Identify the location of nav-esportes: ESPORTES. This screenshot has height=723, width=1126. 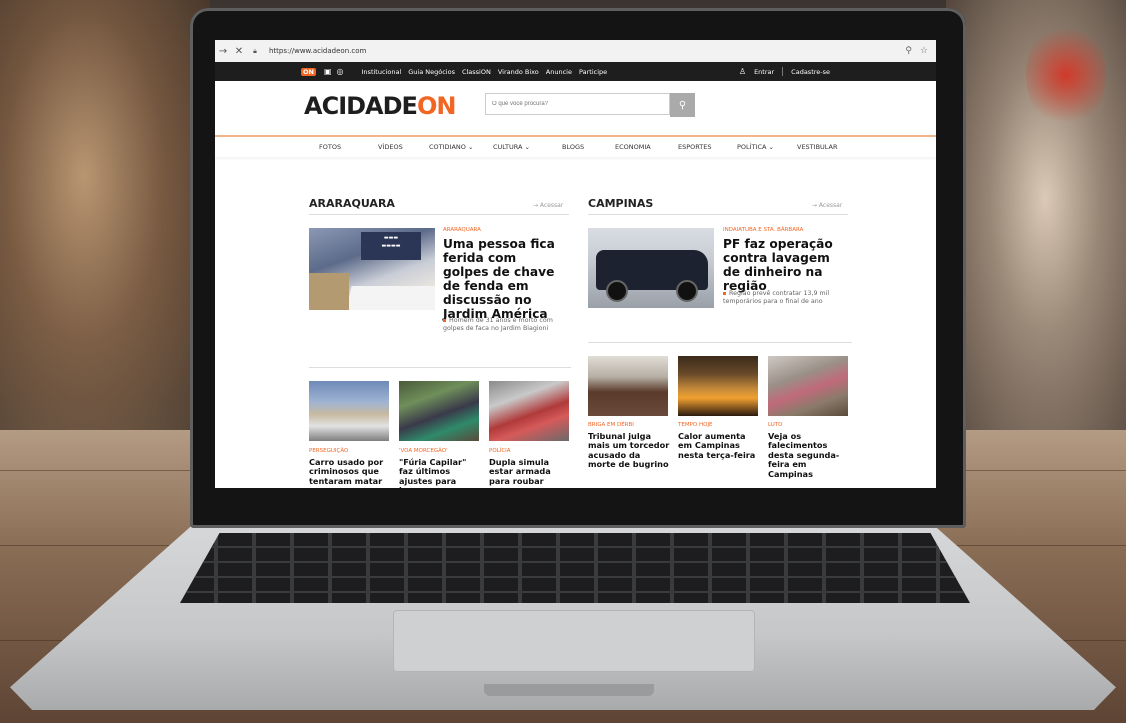
(695, 147).